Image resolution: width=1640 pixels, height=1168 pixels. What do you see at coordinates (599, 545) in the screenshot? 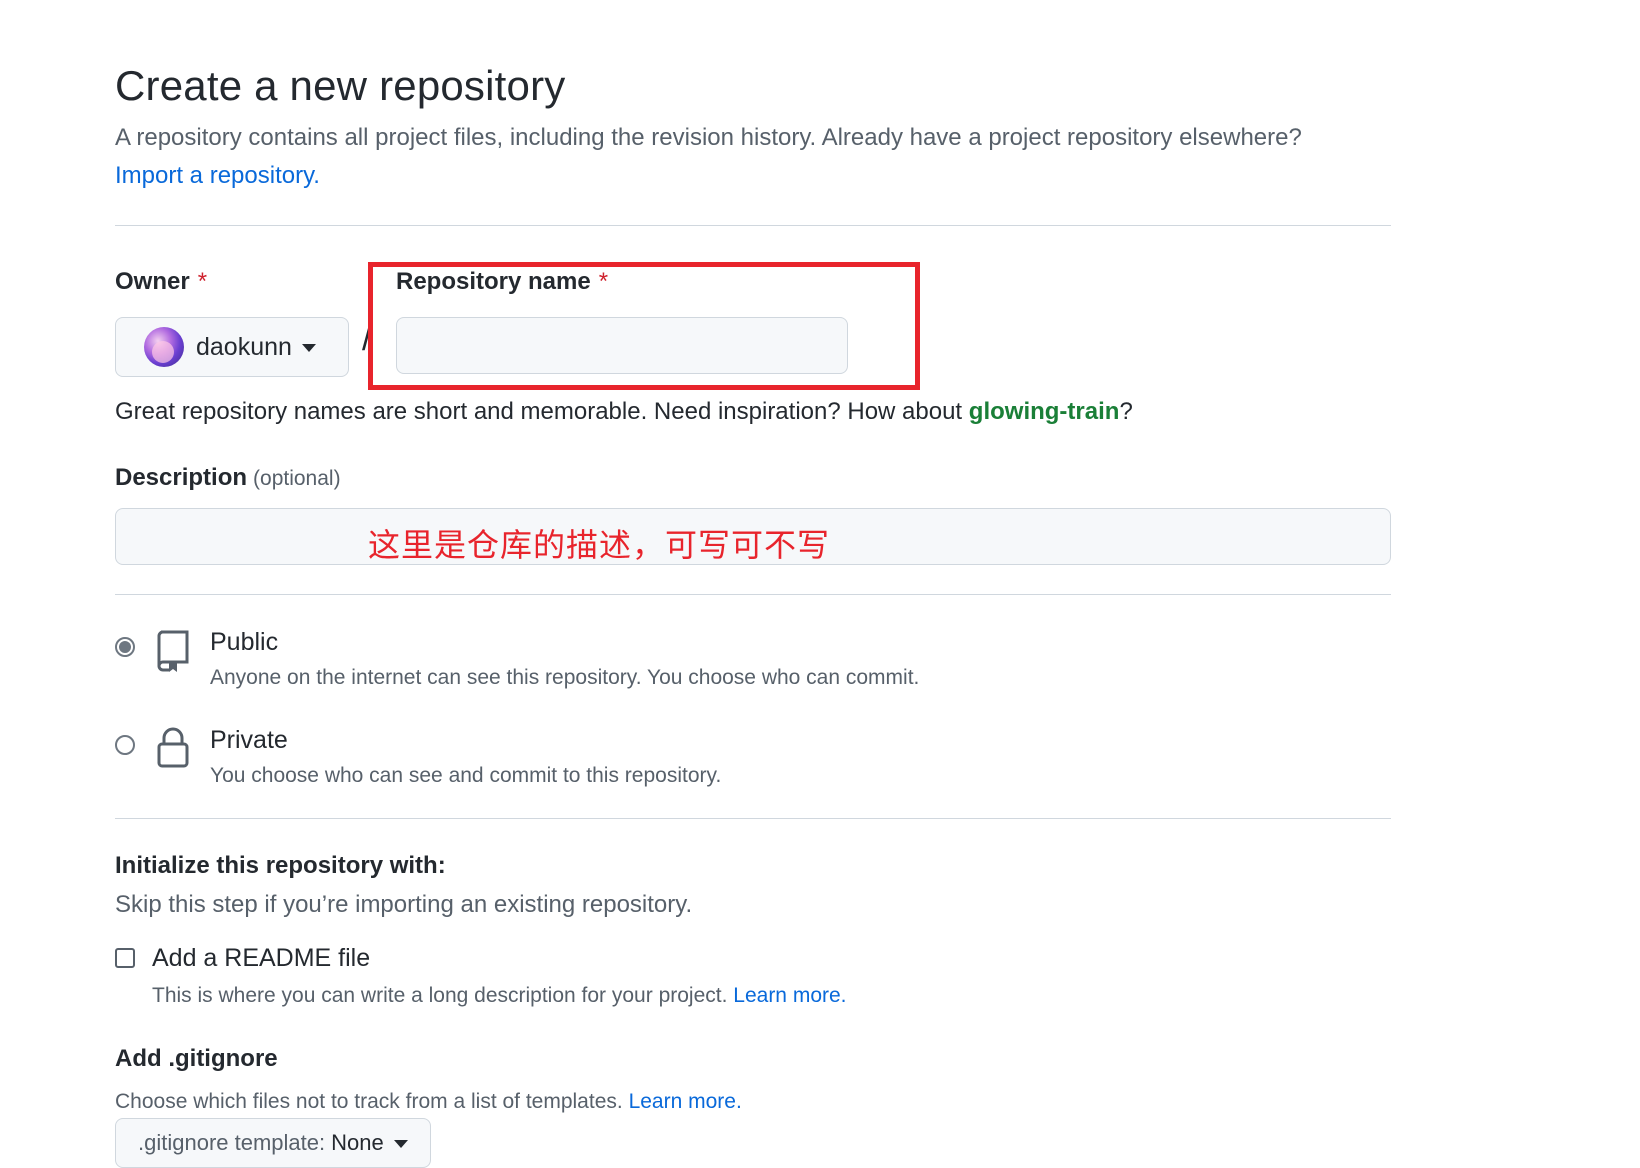
I see `description-annotation: 这里是仓库的描述，可写可不写` at bounding box center [599, 545].